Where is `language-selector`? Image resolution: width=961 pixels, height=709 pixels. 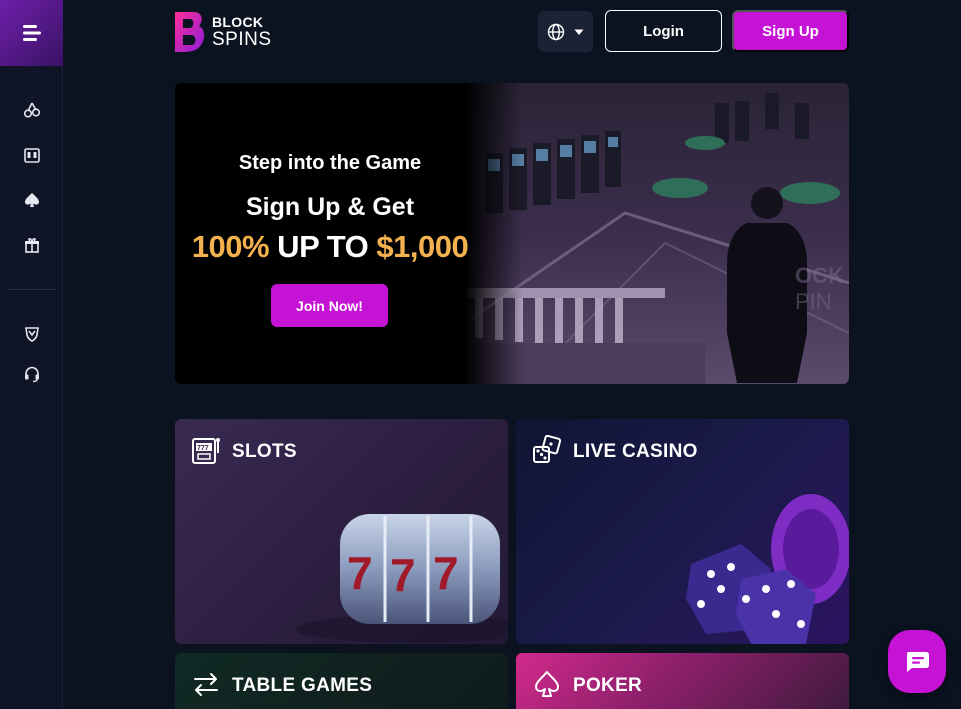 language-selector is located at coordinates (565, 31).